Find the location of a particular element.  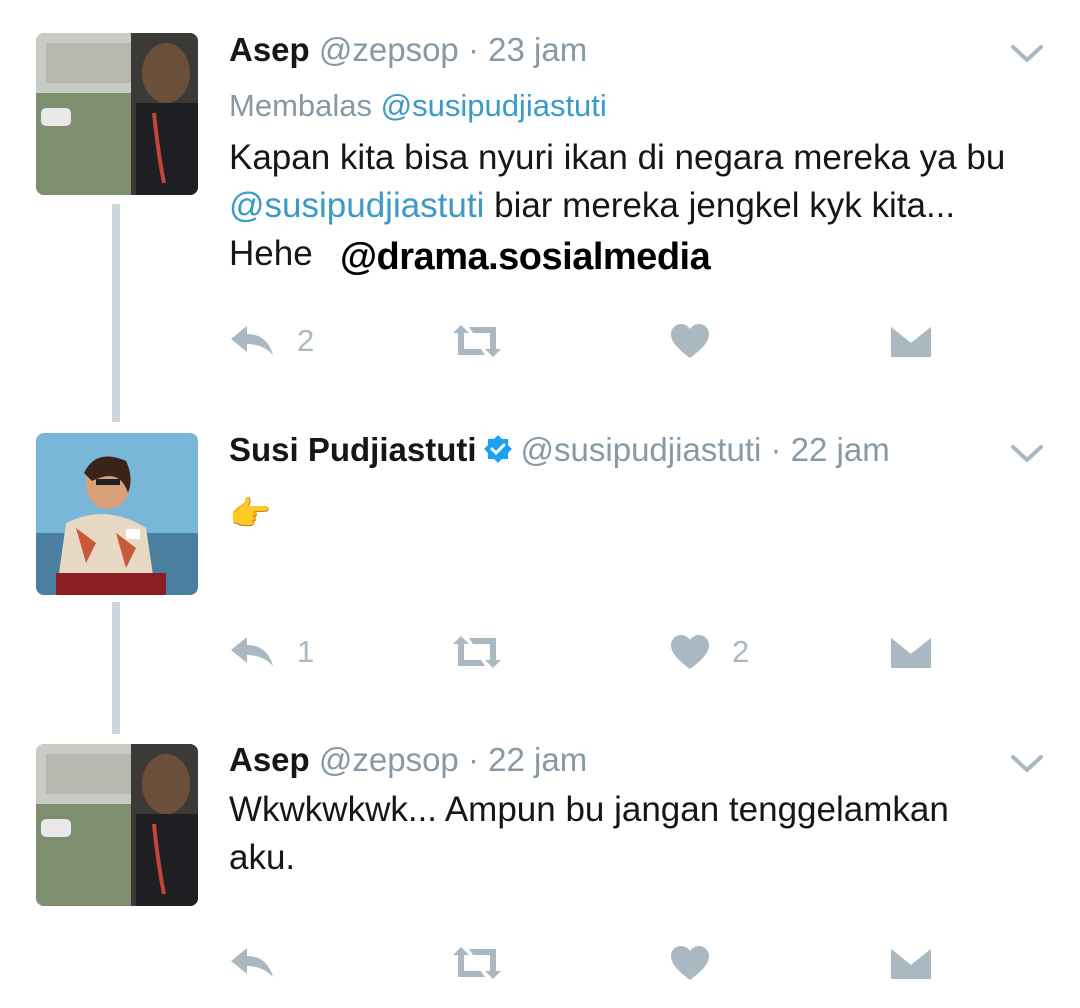

replying-to: Membalas @susipudjiastuti is located at coordinates (634, 106).